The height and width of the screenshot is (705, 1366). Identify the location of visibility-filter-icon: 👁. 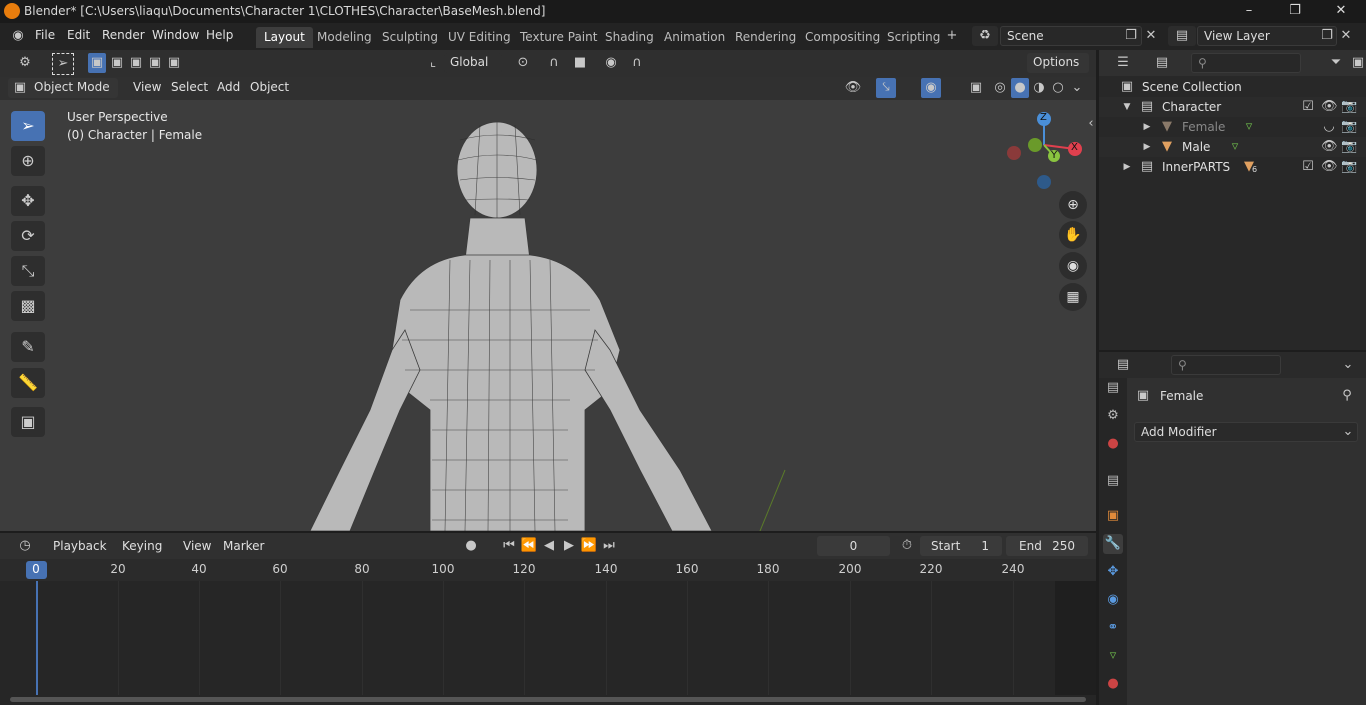
(853, 88).